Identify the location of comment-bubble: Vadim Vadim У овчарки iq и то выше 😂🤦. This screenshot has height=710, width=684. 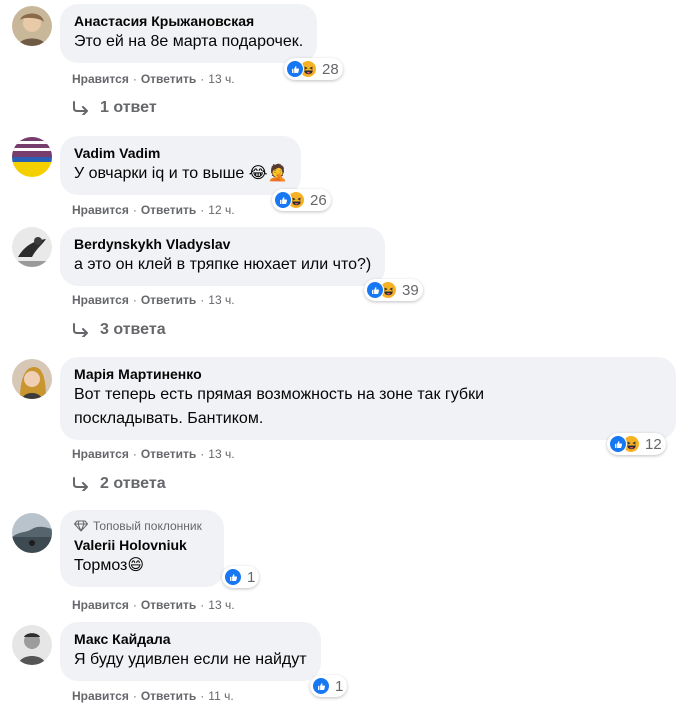
(181, 165).